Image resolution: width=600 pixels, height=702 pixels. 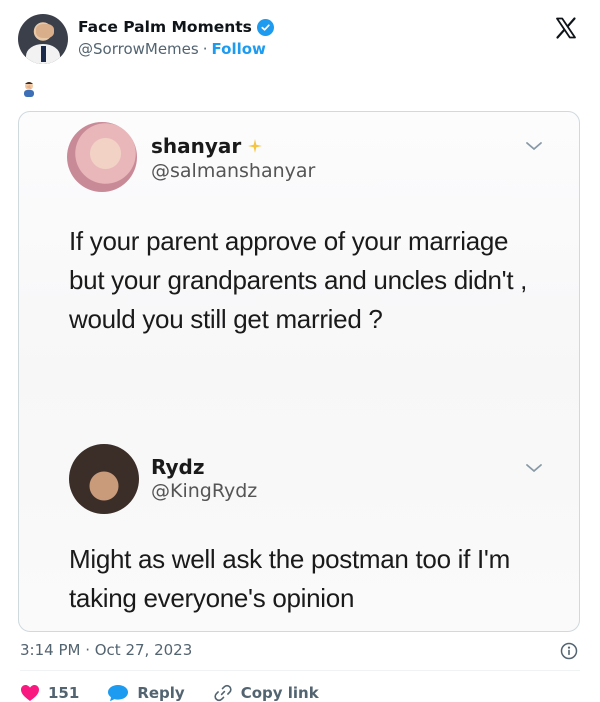 I want to click on author-display-name: Face Palm Moments, so click(x=165, y=27).